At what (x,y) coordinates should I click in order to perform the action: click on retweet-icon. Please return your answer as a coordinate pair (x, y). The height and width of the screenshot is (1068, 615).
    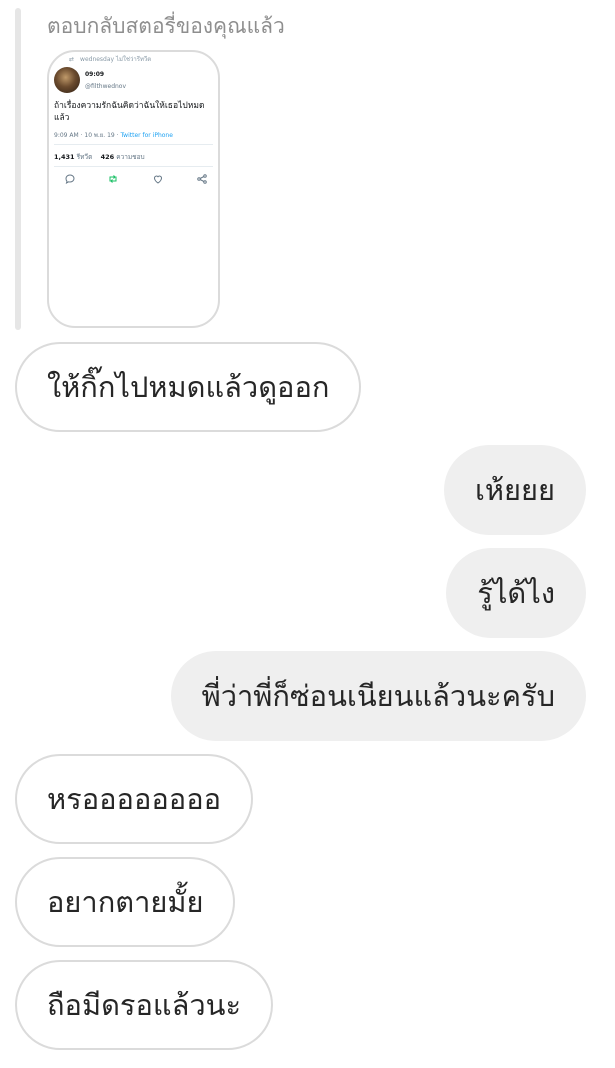
    Looking at the image, I should click on (113, 179).